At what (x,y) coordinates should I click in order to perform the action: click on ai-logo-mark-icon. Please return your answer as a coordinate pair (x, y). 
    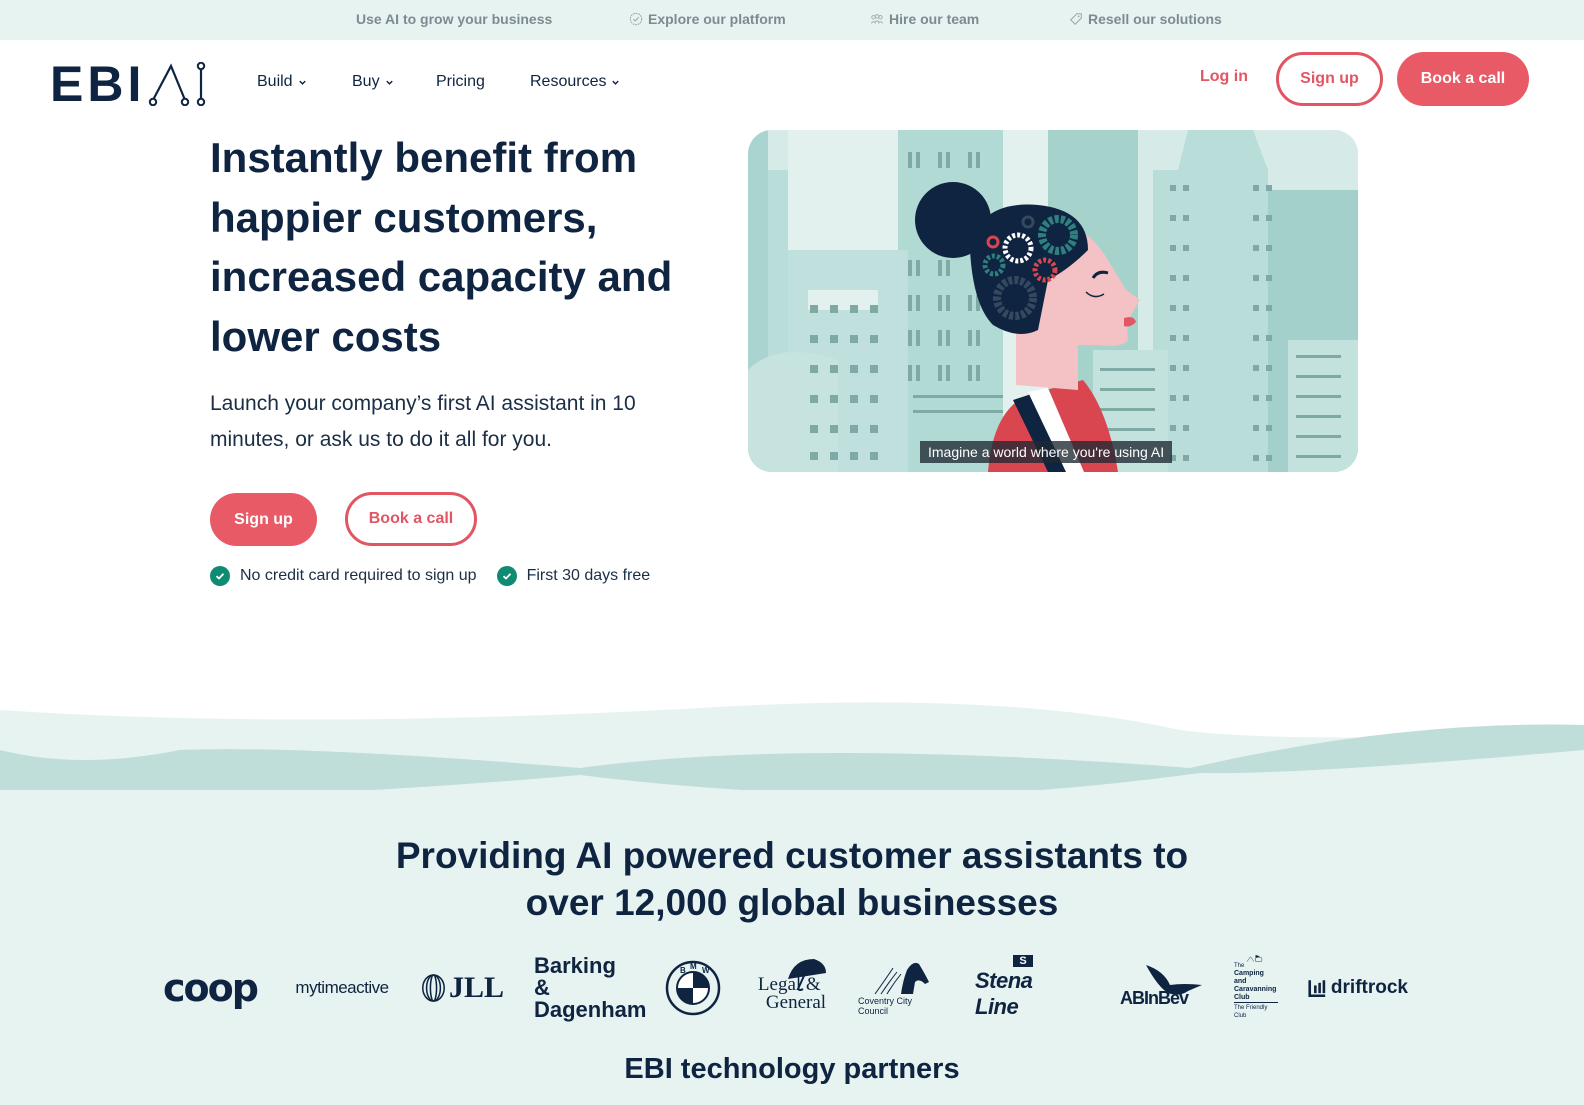
    Looking at the image, I should click on (177, 84).